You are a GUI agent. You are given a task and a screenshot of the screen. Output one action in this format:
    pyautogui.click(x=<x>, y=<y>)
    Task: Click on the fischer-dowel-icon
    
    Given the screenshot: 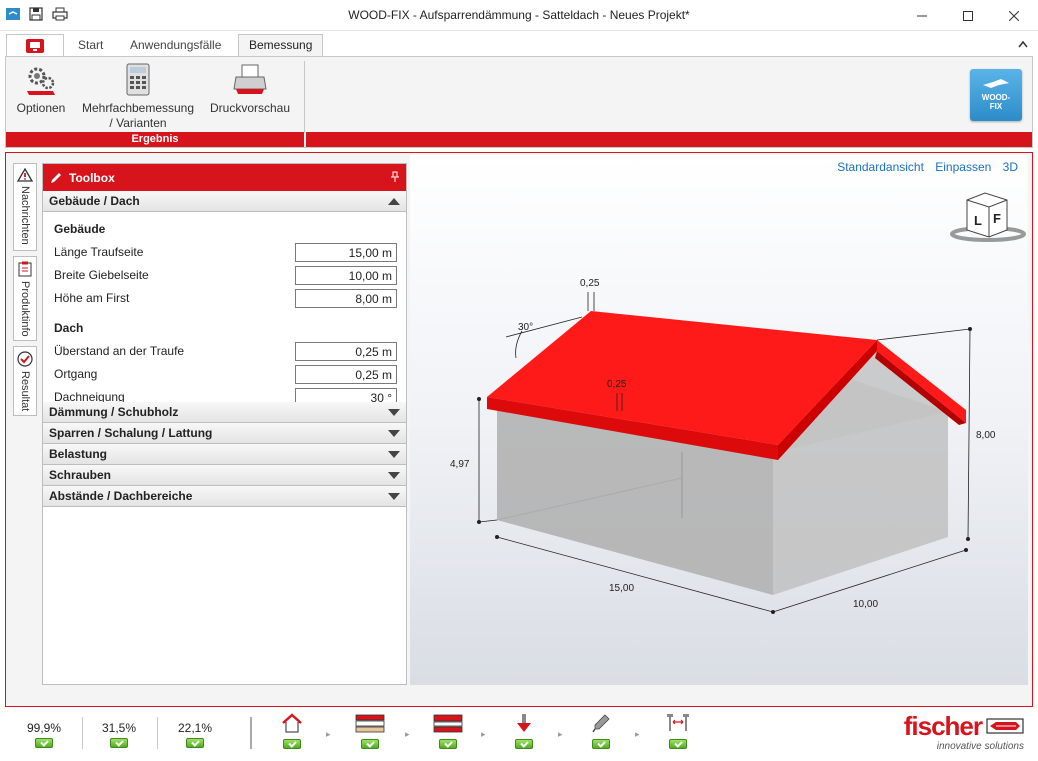 What is the action you would take?
    pyautogui.click(x=1005, y=726)
    